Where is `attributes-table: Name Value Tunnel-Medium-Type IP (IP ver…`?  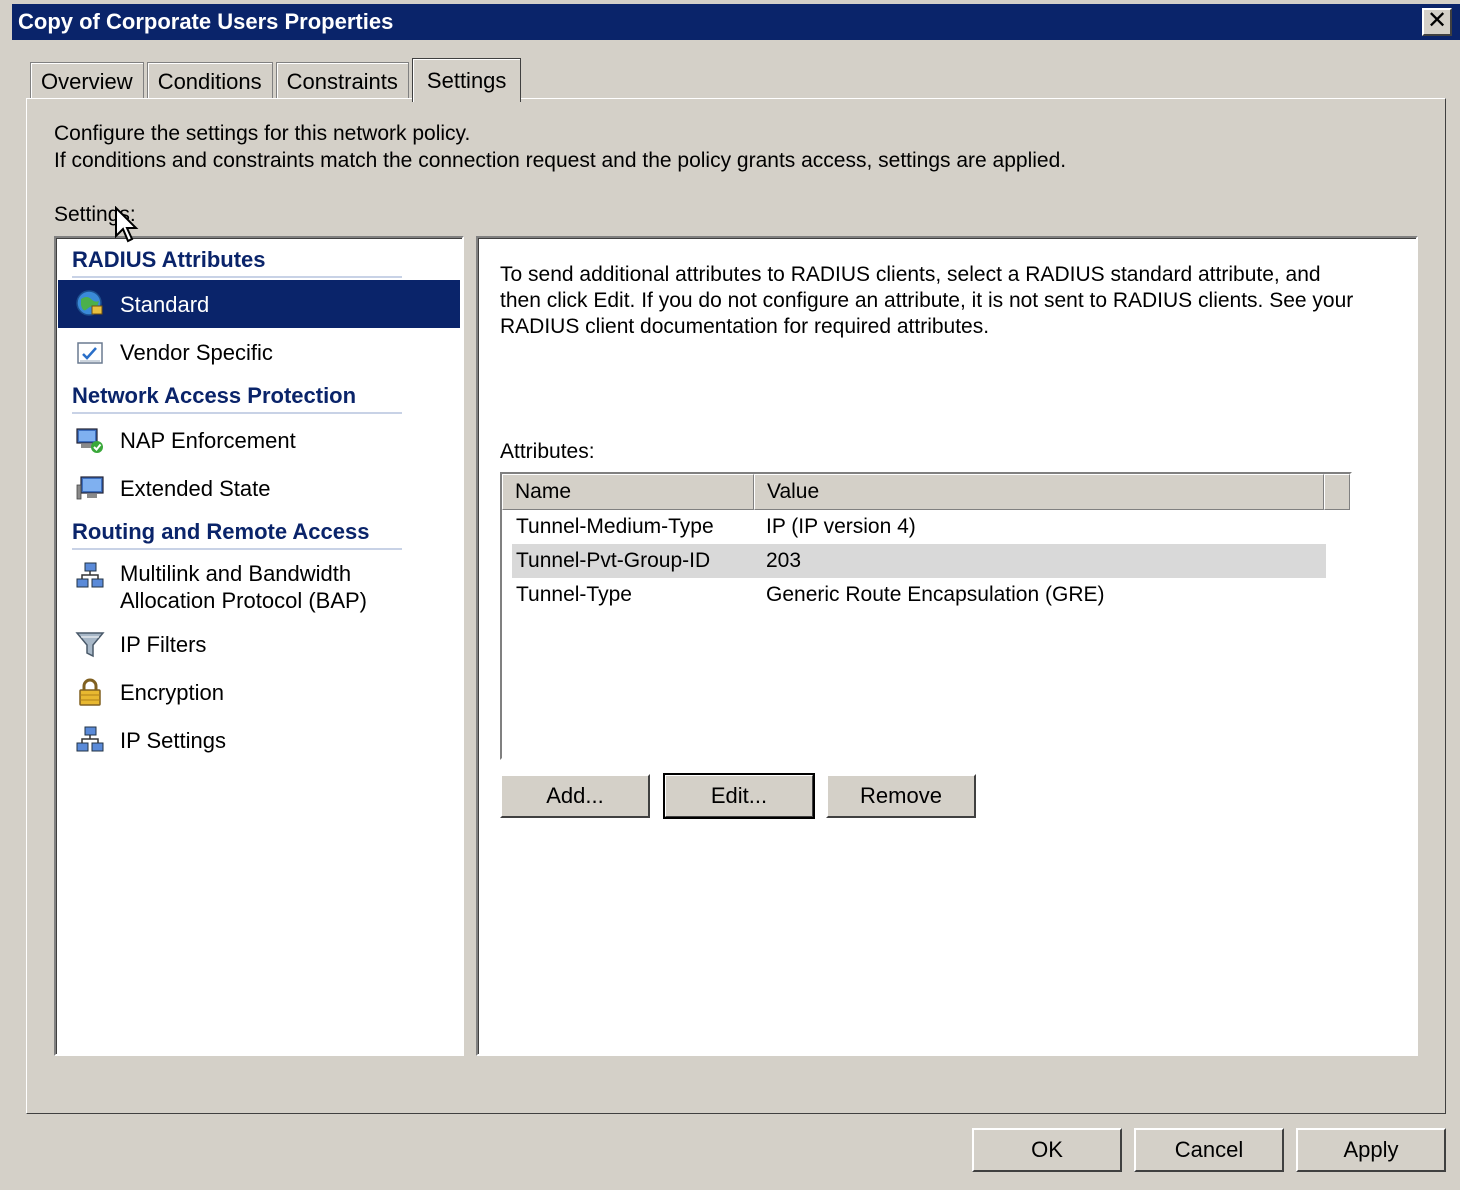
attributes-table: Name Value Tunnel-Medium-Type IP (IP ver… is located at coordinates (926, 616).